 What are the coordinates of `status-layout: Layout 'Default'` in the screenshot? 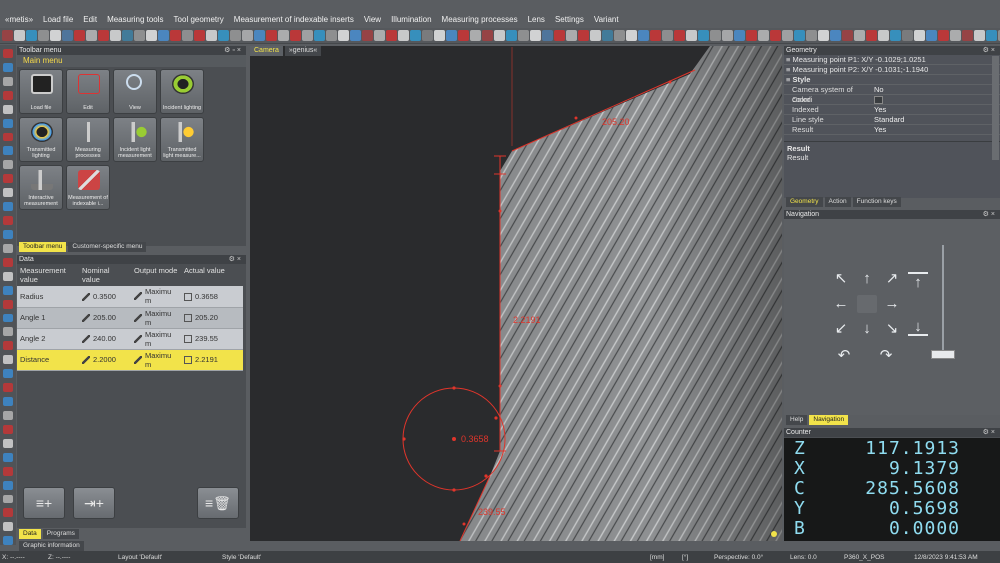 It's located at (170, 557).